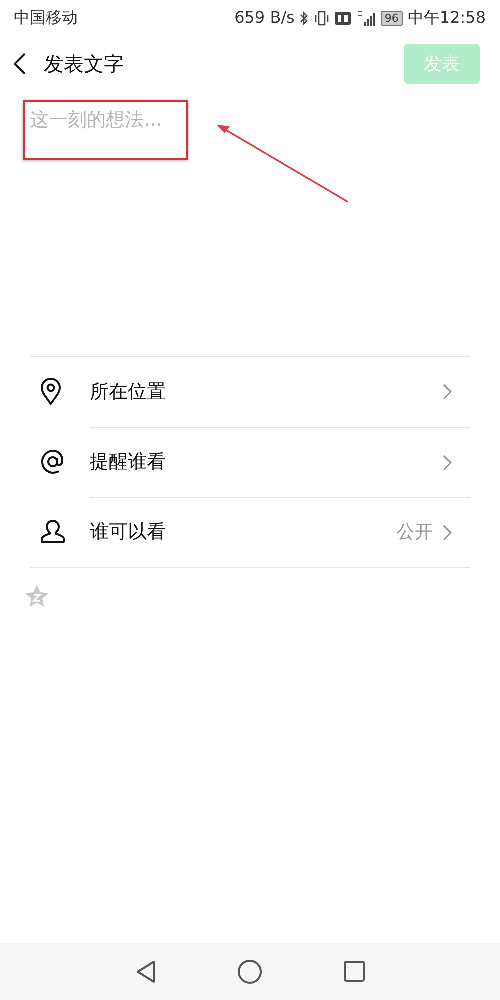  What do you see at coordinates (53, 462) in the screenshot?
I see `at-sign-icon` at bounding box center [53, 462].